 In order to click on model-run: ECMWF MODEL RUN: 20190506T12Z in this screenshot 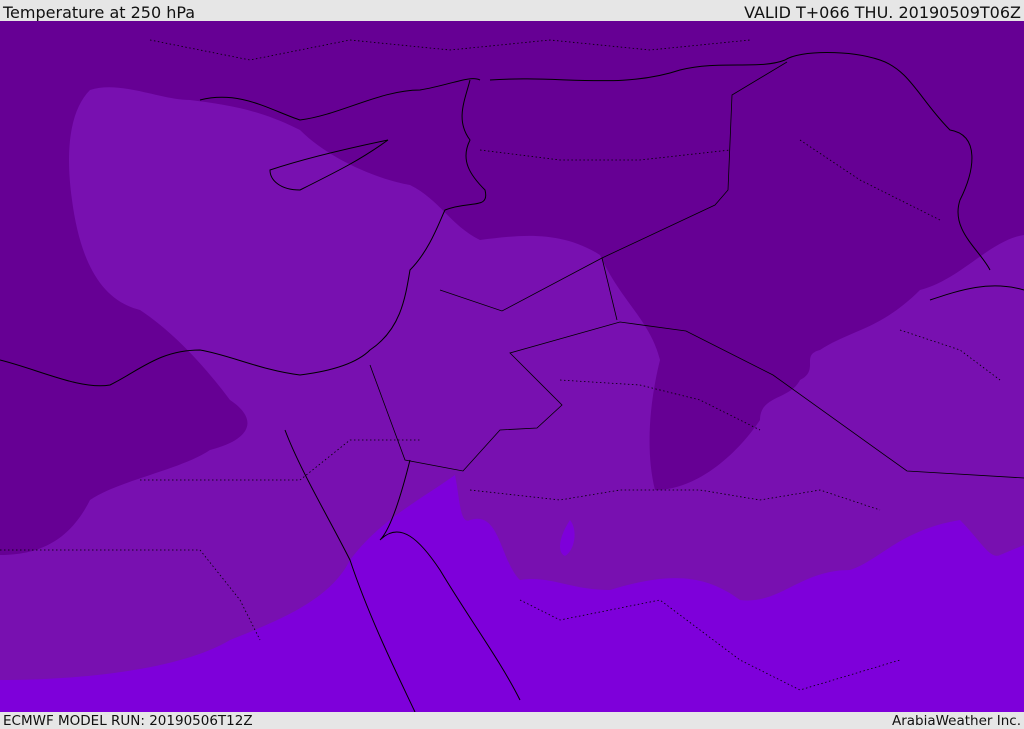, I will do `click(128, 721)`.